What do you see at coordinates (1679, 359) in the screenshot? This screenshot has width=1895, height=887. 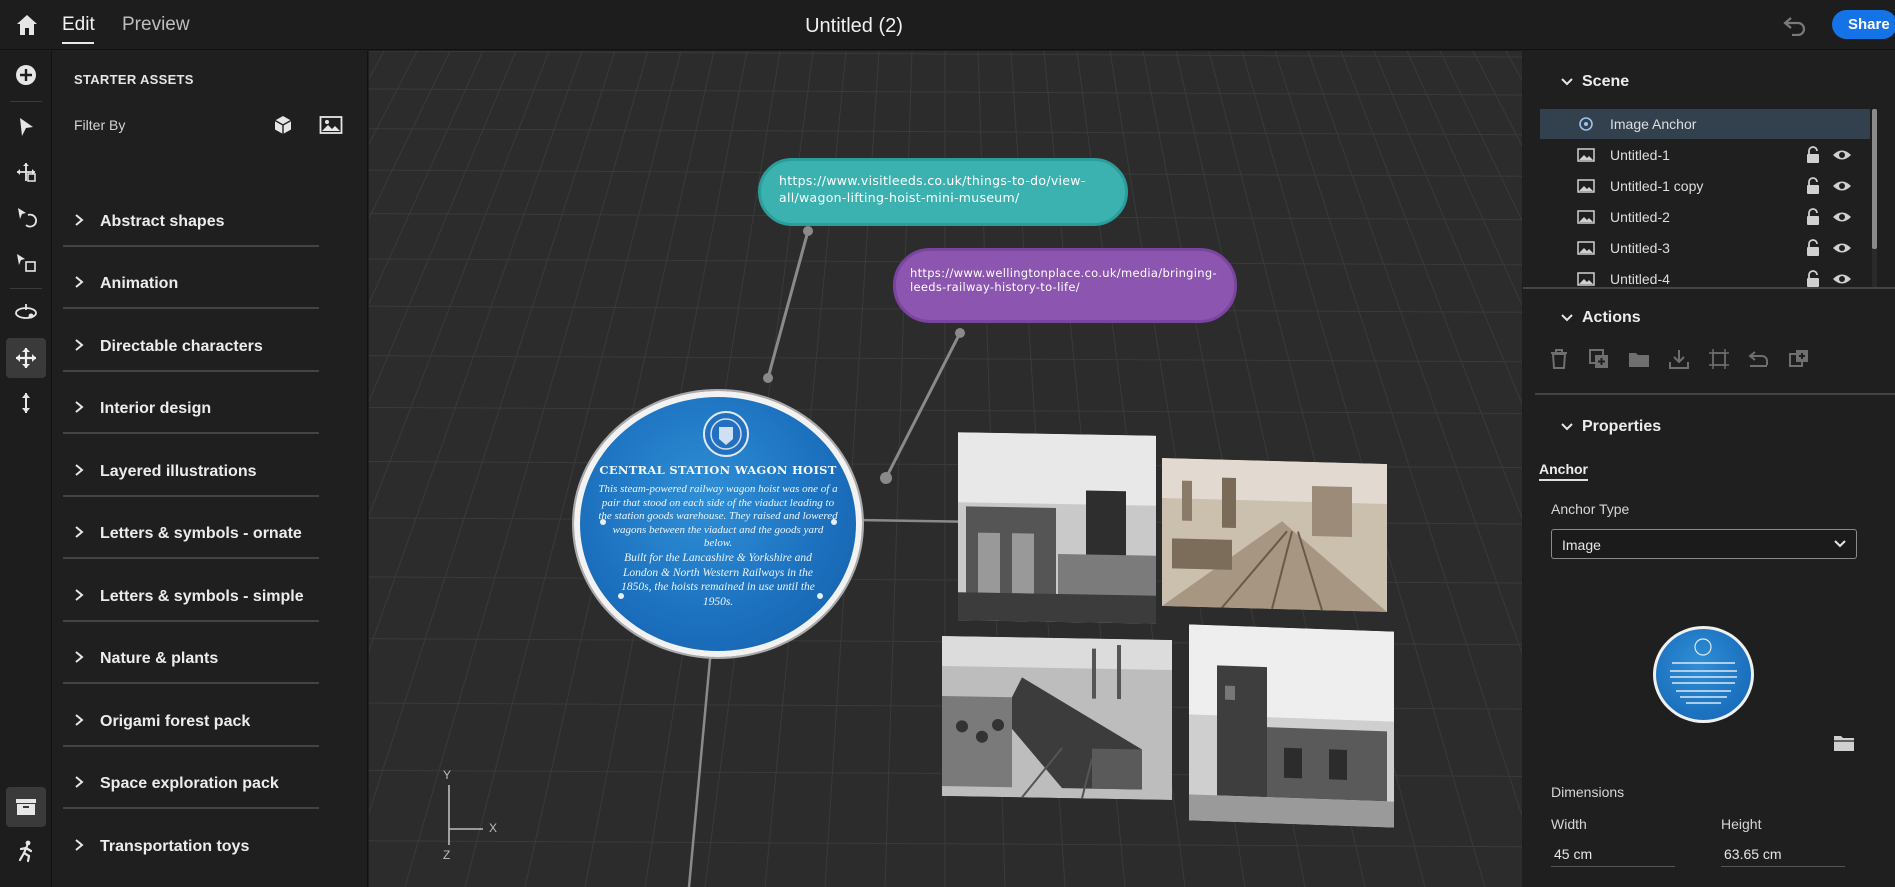 I see `import-icon` at bounding box center [1679, 359].